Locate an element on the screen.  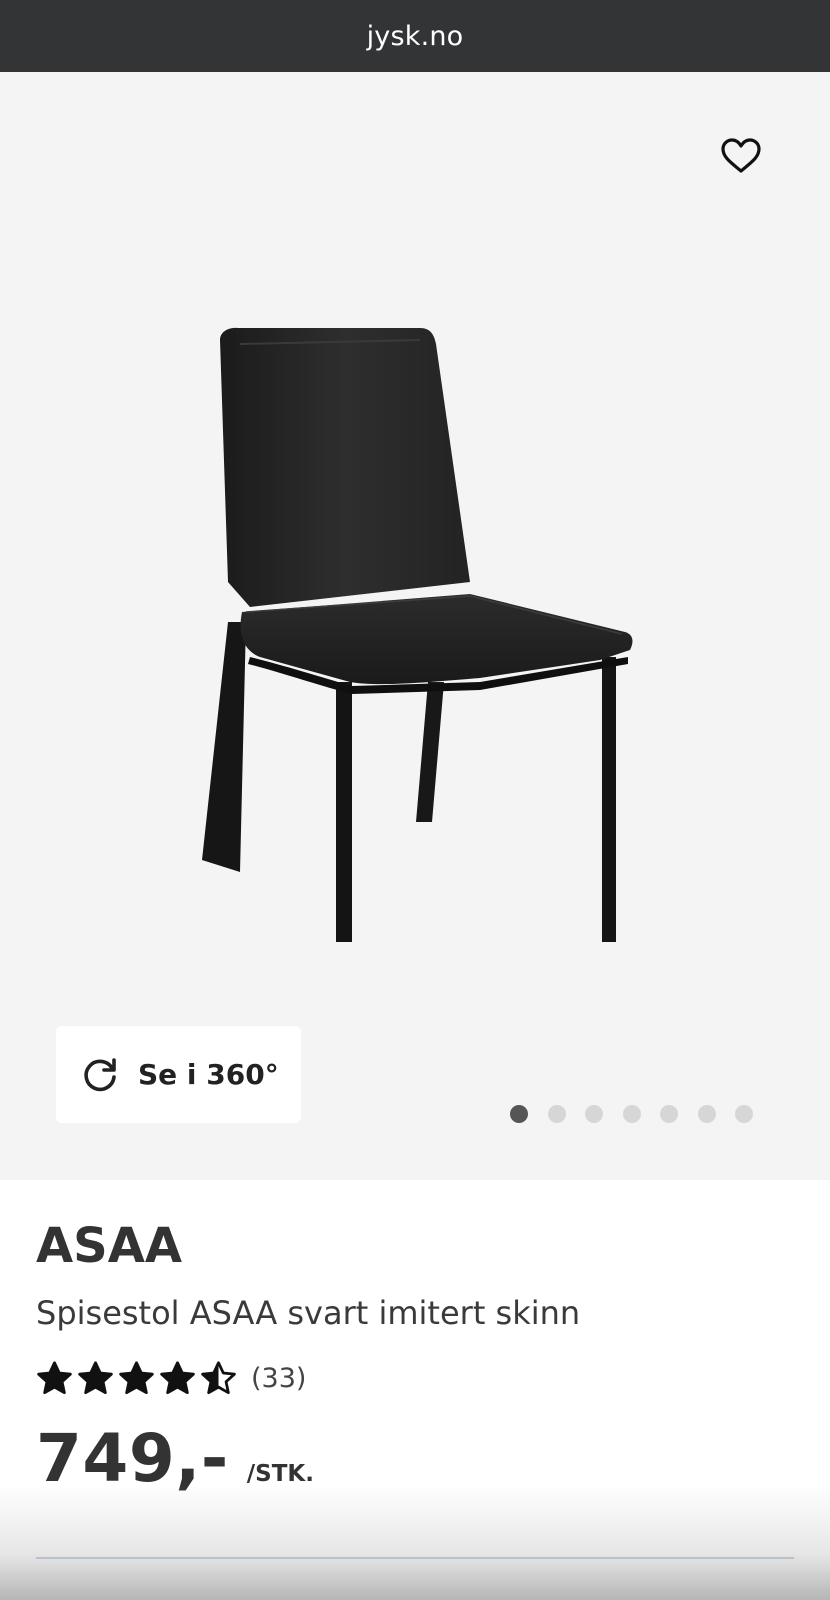
product-name: Spisestol ASAA svart imitert skinn is located at coordinates (308, 1313).